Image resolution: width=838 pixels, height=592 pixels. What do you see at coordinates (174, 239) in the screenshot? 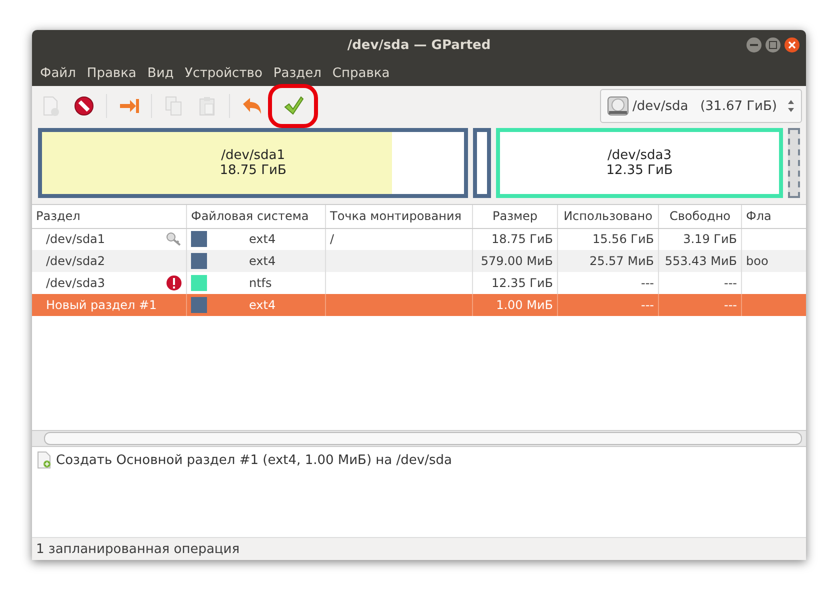
I see `key-icon` at bounding box center [174, 239].